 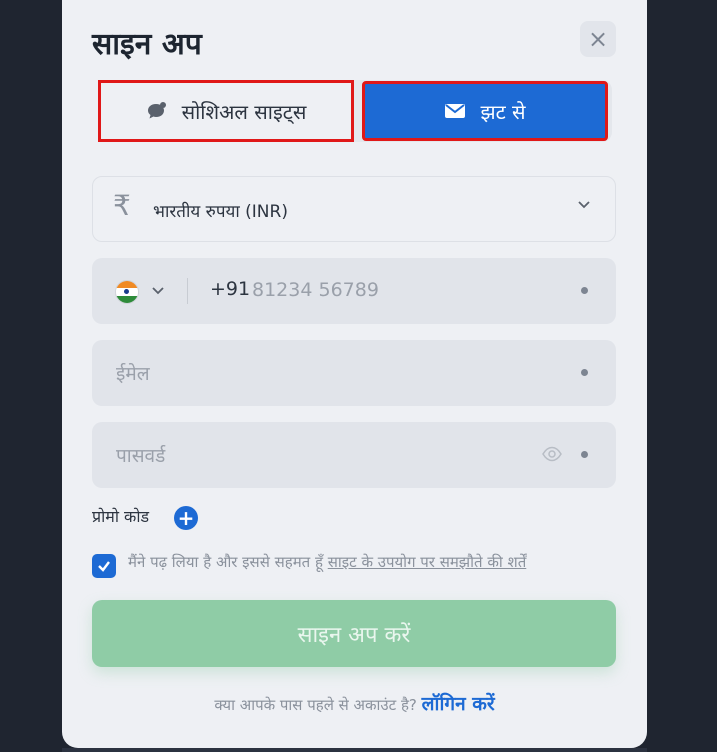 I want to click on close-button: ×, so click(x=598, y=39).